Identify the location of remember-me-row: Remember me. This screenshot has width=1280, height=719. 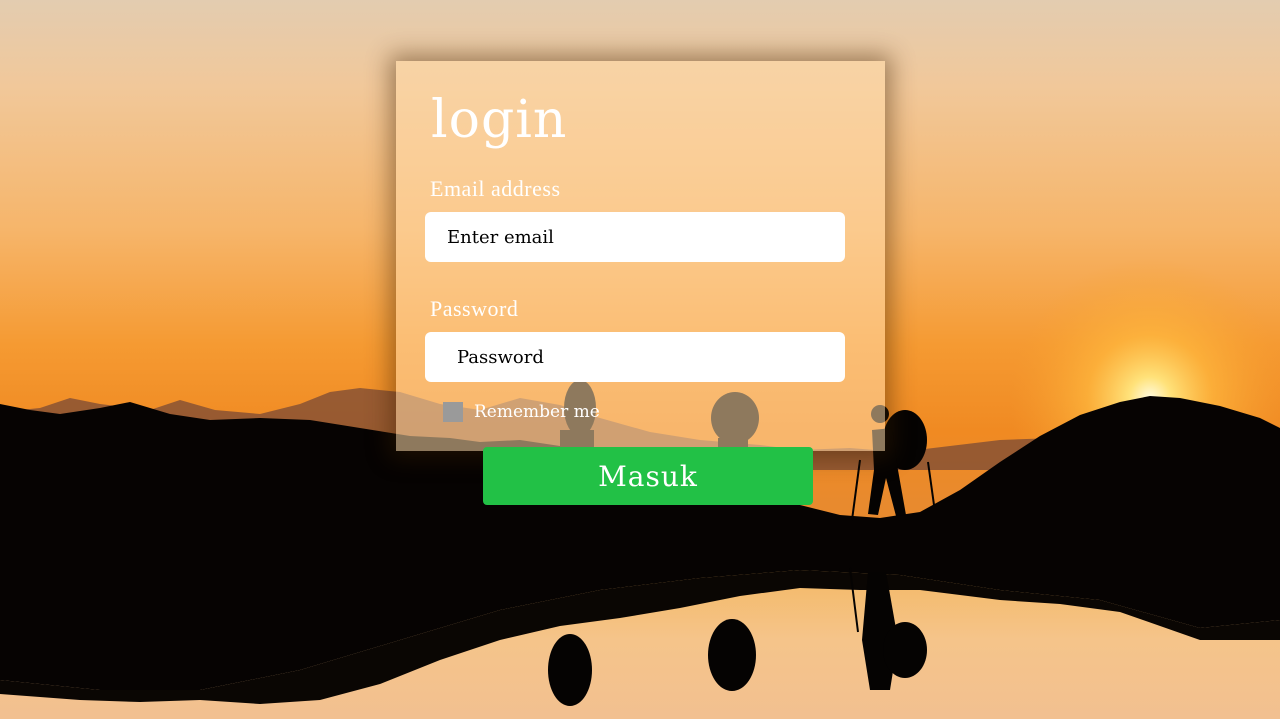
(521, 412).